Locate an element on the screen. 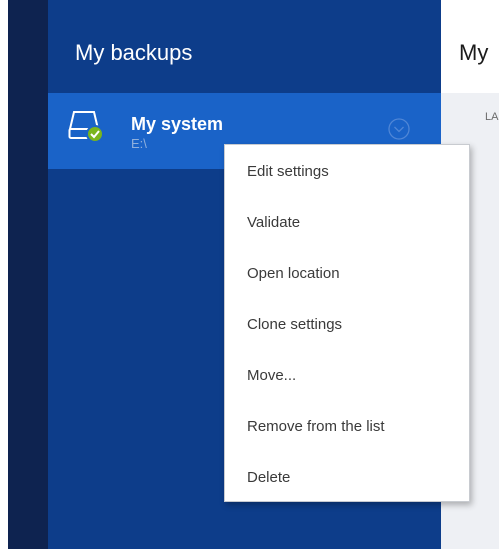  backup-name: My system is located at coordinates (177, 124).